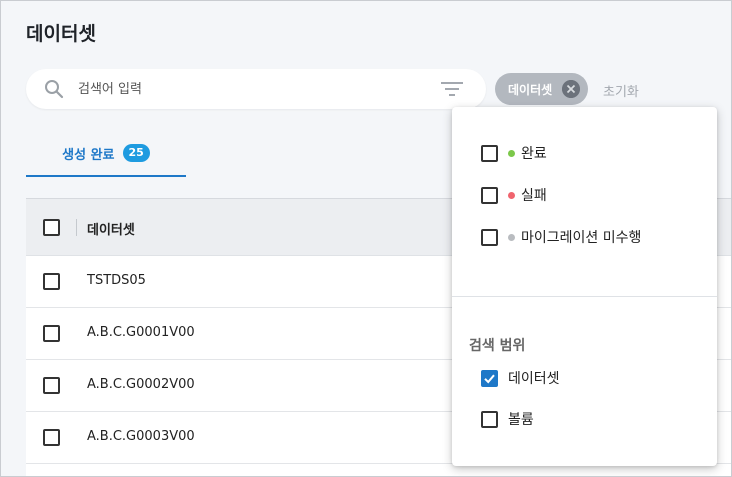 The height and width of the screenshot is (477, 732). What do you see at coordinates (51, 227) in the screenshot?
I see `select-all-checkbox` at bounding box center [51, 227].